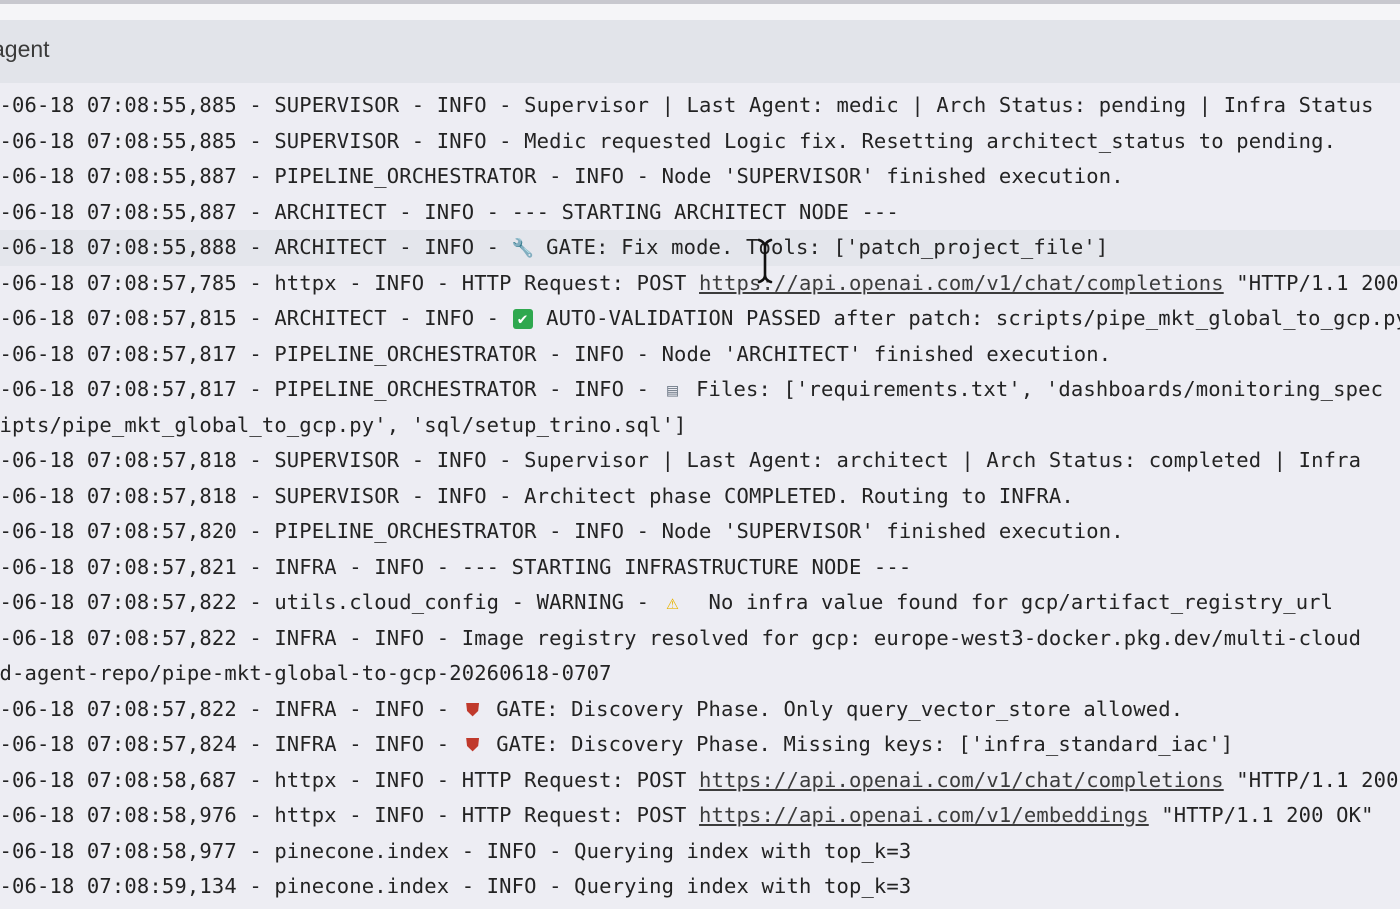 The image size is (1400, 909). What do you see at coordinates (765, 261) in the screenshot?
I see `text-cursor-icon` at bounding box center [765, 261].